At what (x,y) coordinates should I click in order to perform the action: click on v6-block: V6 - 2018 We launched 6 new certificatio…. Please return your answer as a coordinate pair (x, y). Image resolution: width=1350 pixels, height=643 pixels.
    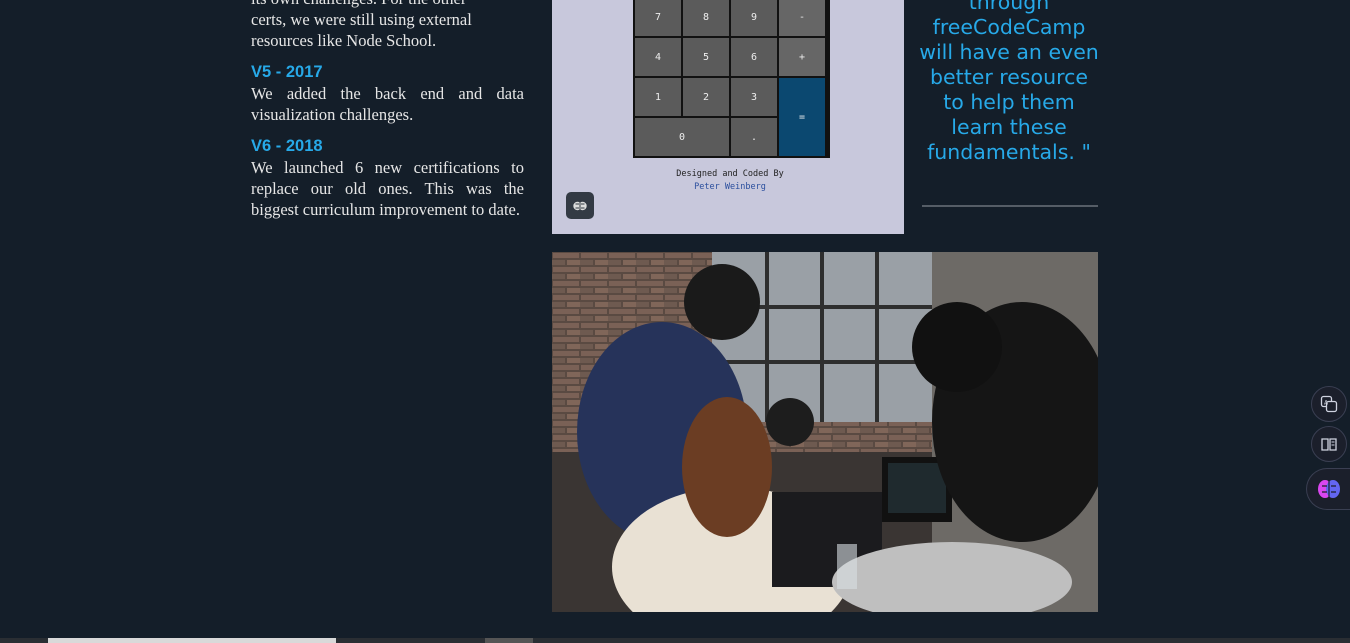
    Looking at the image, I should click on (387, 178).